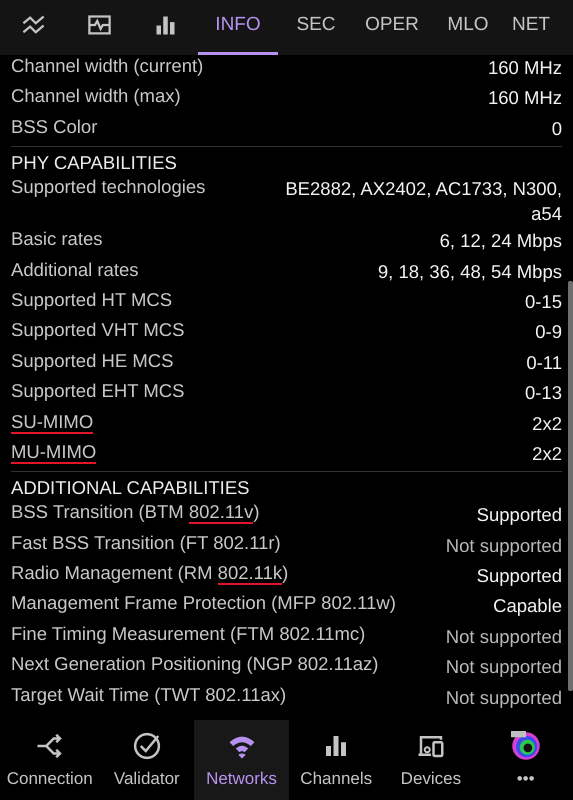 Image resolution: width=573 pixels, height=800 pixels. Describe the element at coordinates (525, 746) in the screenshot. I see `ring-logo-icon` at that location.